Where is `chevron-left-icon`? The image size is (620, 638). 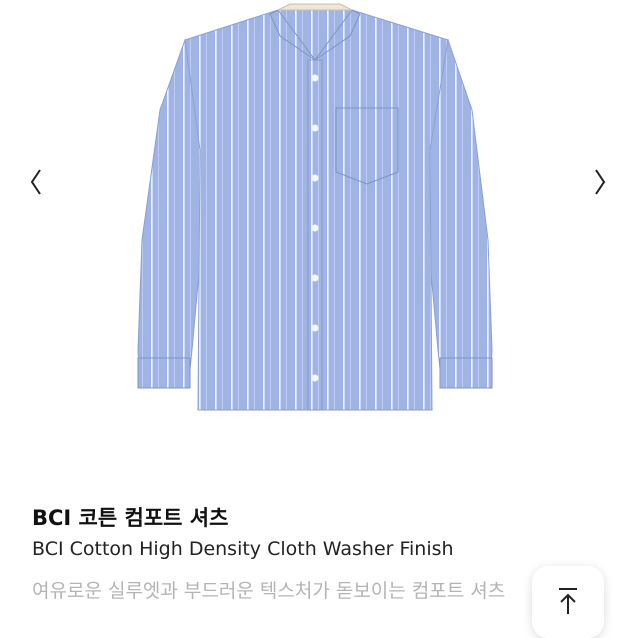
chevron-left-icon is located at coordinates (35, 182).